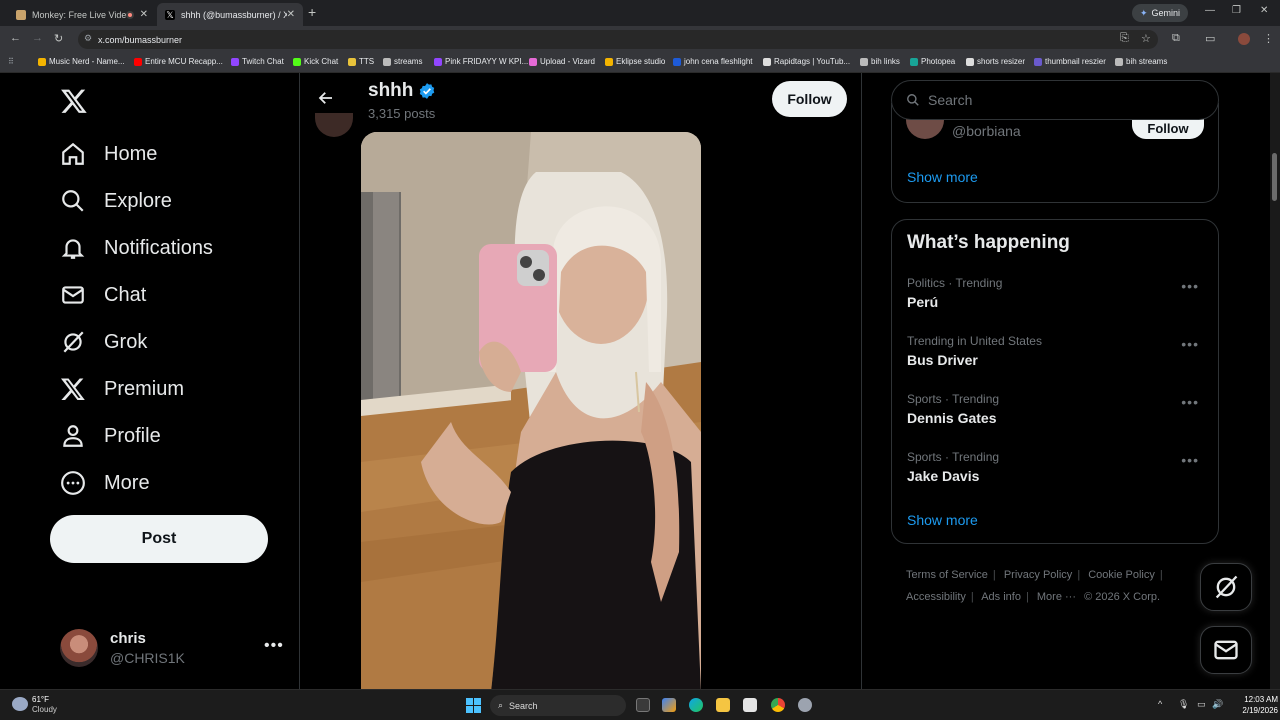  I want to click on microphone-icon: 🎙, so click(1183, 704).